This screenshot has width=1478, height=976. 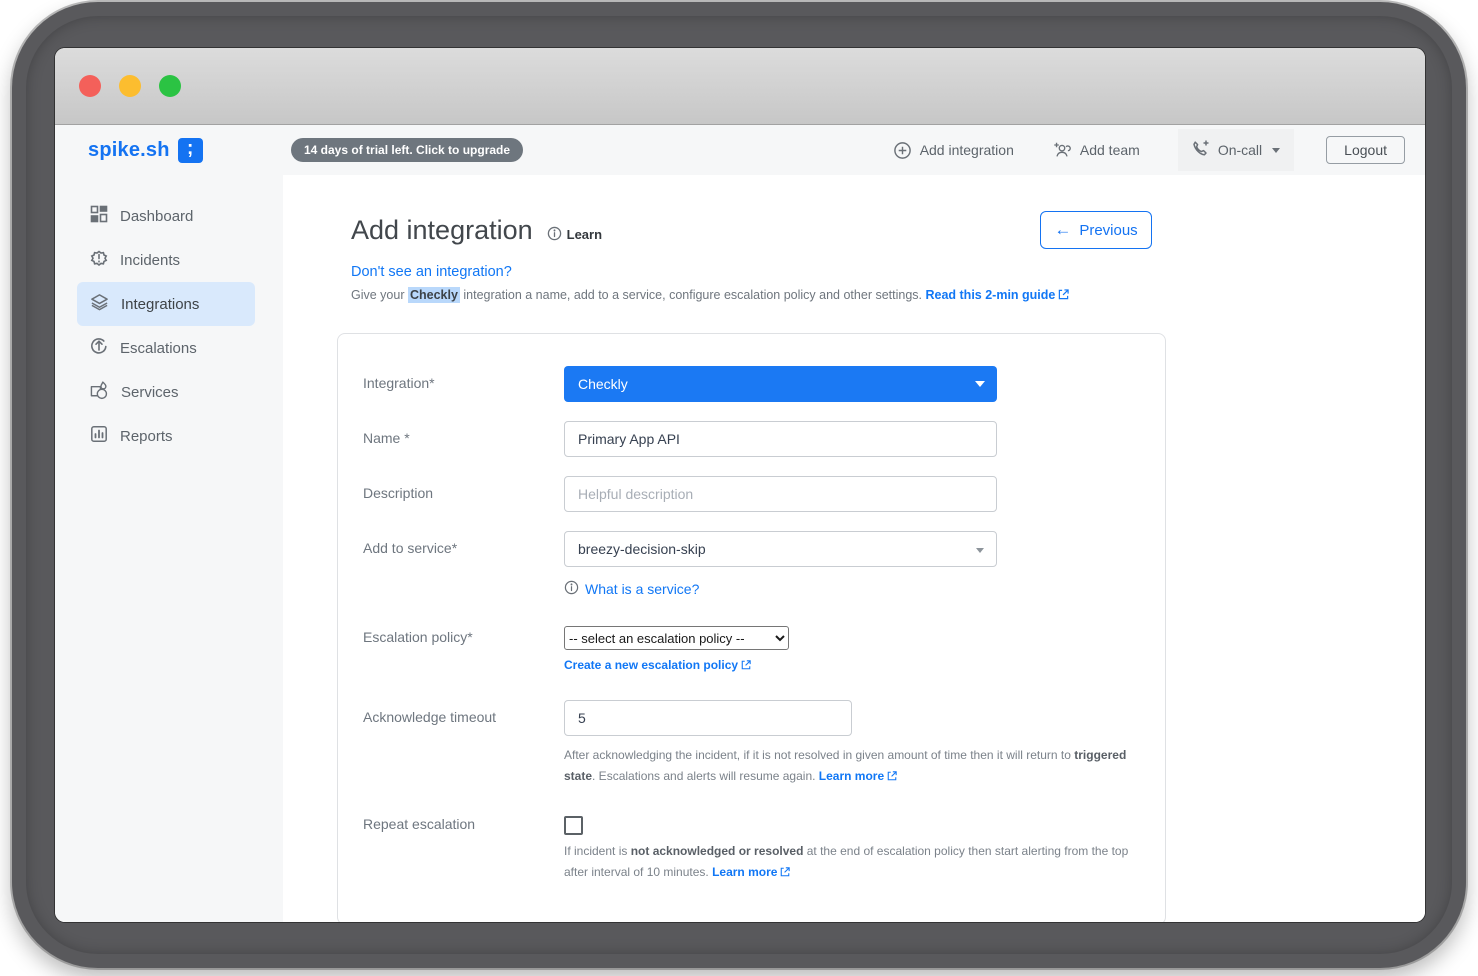 What do you see at coordinates (642, 549) in the screenshot?
I see `service-select-value: breezy-decision-skip` at bounding box center [642, 549].